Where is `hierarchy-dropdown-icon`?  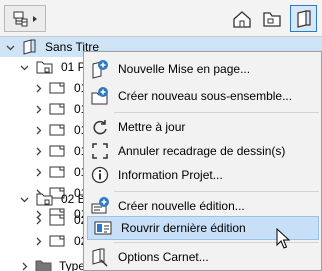 hierarchy-dropdown-icon is located at coordinates (25, 18).